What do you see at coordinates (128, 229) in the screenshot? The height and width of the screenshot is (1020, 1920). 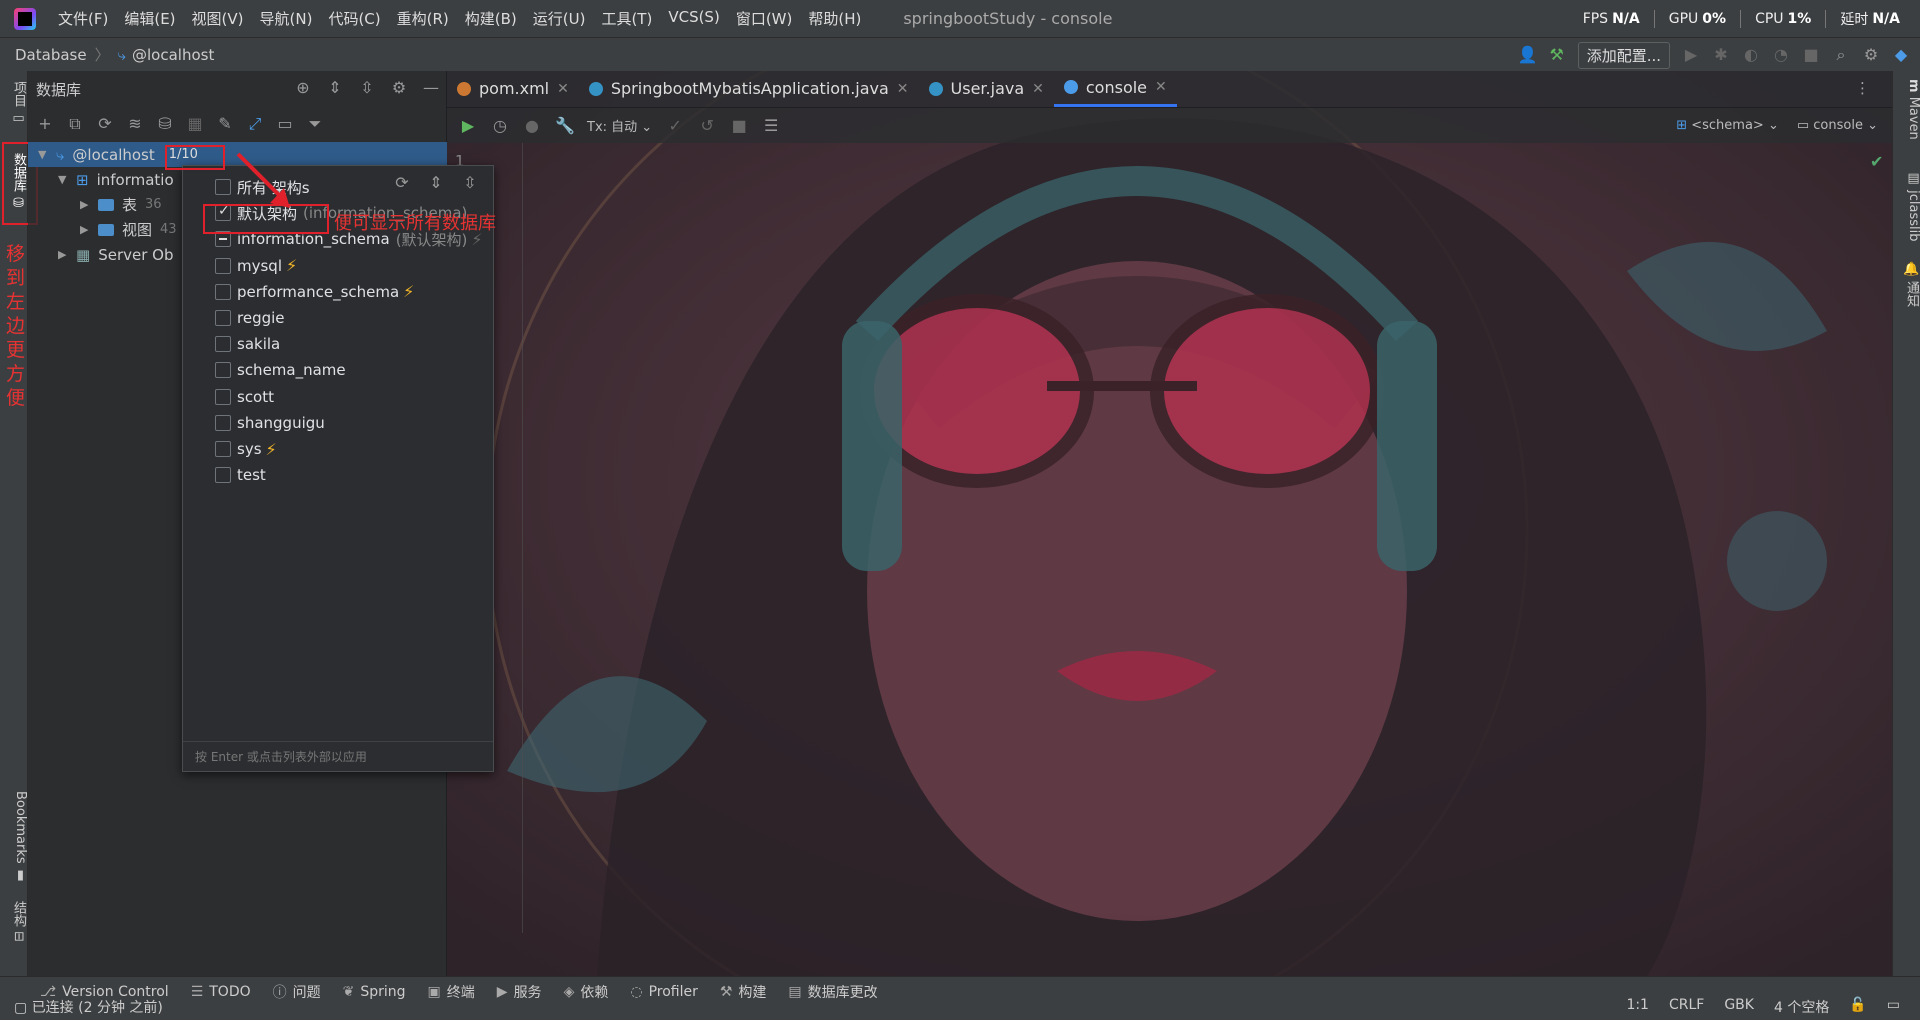 I see `tree-row-views: ▶ 视图 43` at bounding box center [128, 229].